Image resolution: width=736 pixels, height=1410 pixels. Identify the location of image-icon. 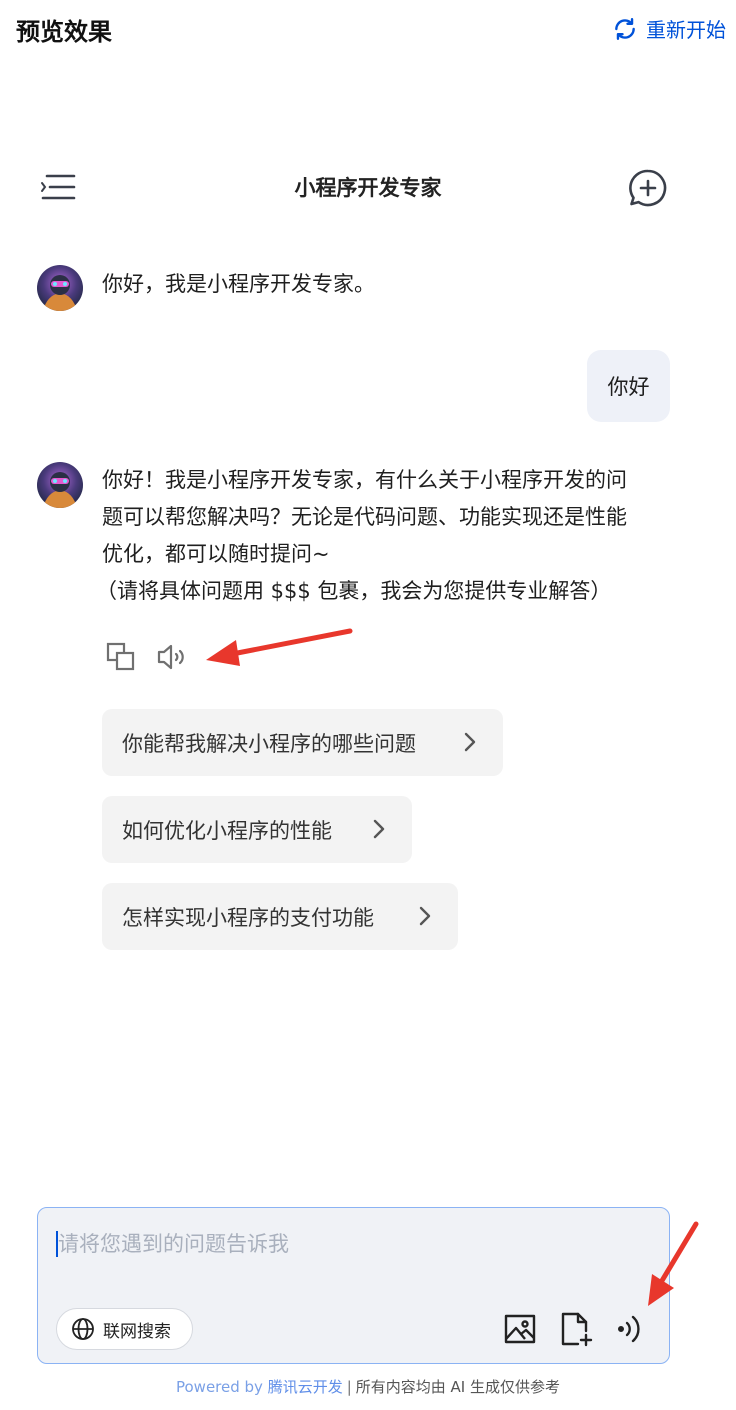
(520, 1329).